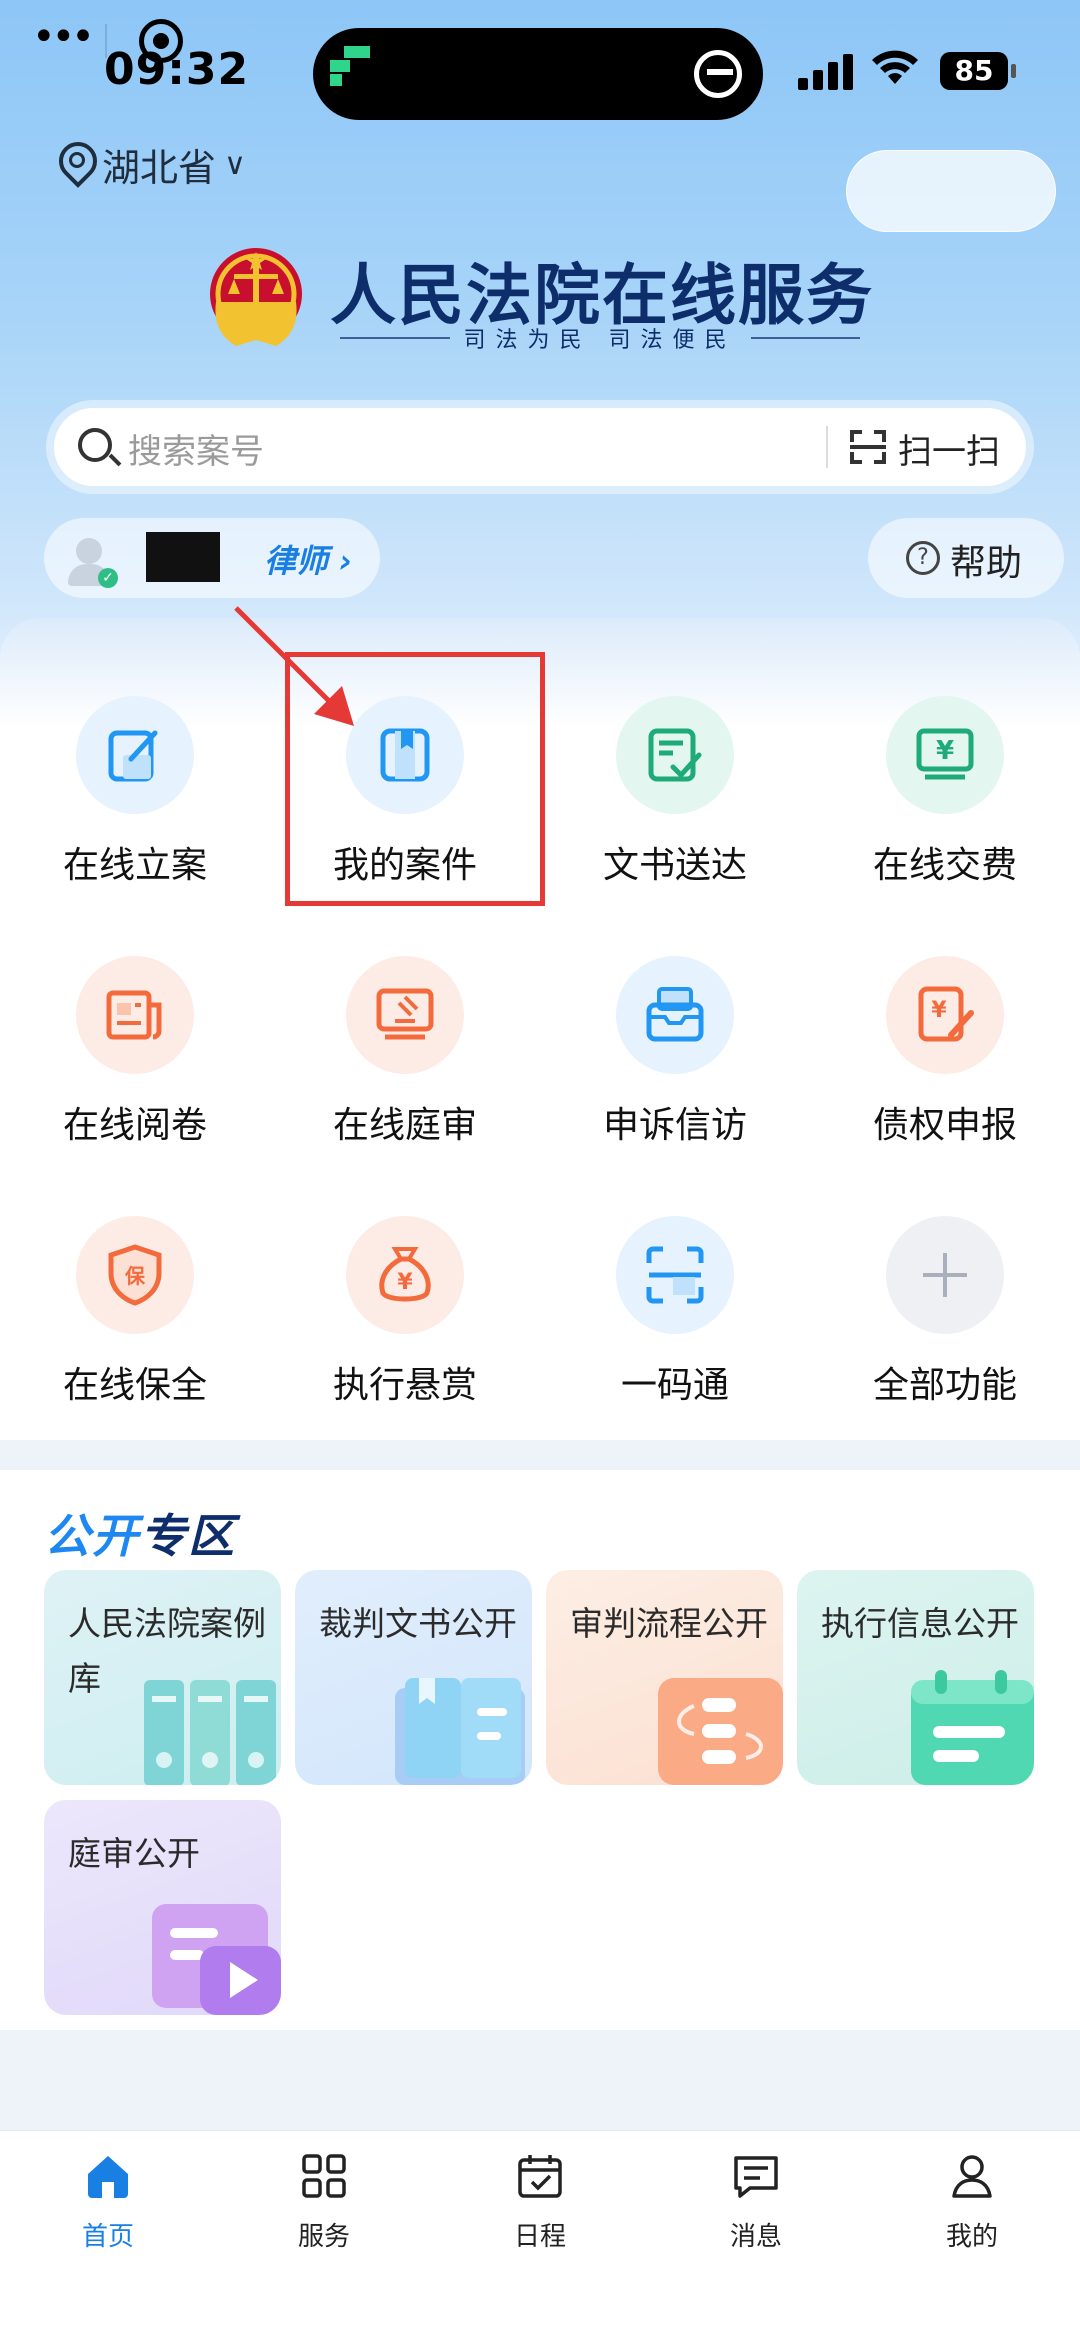  What do you see at coordinates (135, 796) in the screenshot?
I see `service-online-filing: 在线立案` at bounding box center [135, 796].